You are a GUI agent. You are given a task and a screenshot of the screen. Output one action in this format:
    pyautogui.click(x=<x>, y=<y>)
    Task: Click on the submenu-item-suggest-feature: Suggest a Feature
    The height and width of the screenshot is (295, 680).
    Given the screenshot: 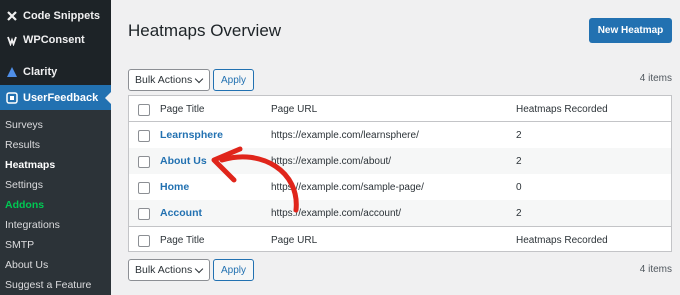 What is the action you would take?
    pyautogui.click(x=48, y=285)
    